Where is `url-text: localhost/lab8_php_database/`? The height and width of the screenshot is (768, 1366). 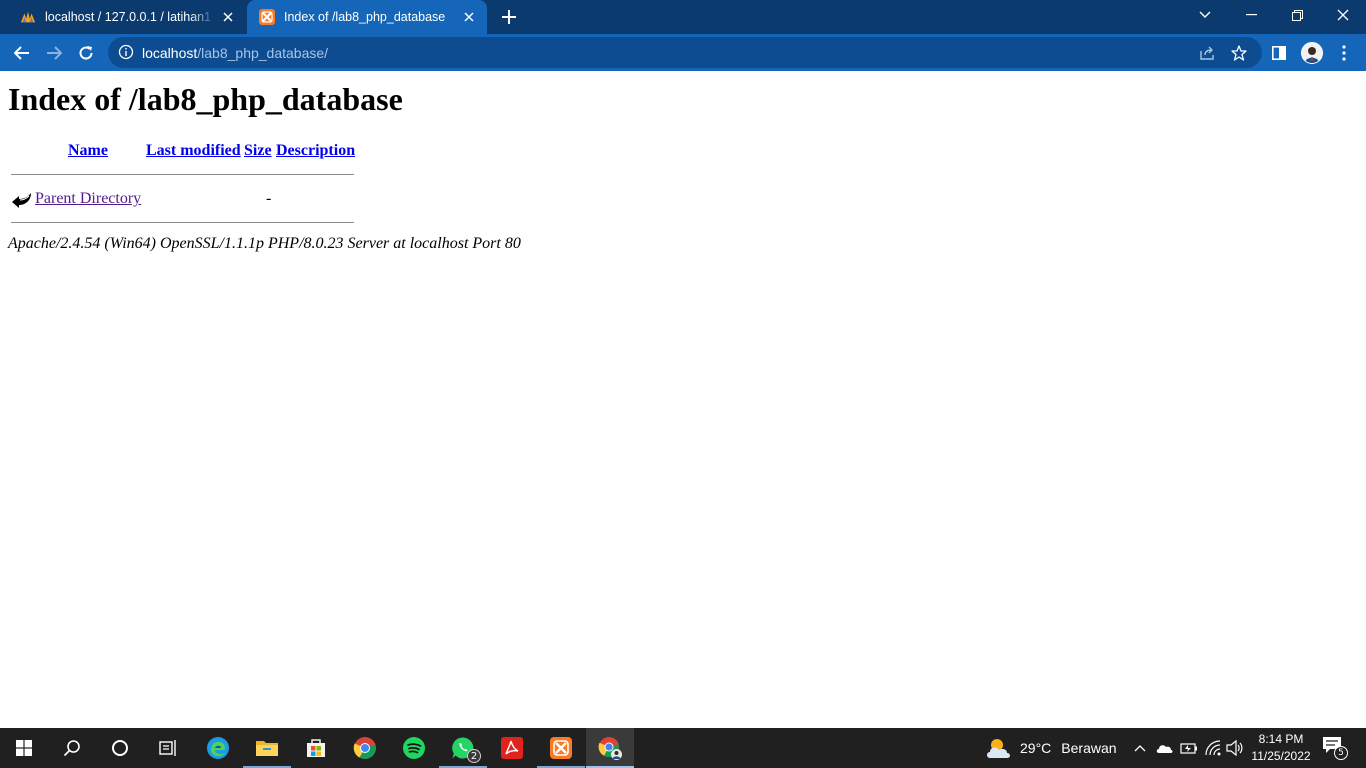 url-text: localhost/lab8_php_database/ is located at coordinates (235, 53).